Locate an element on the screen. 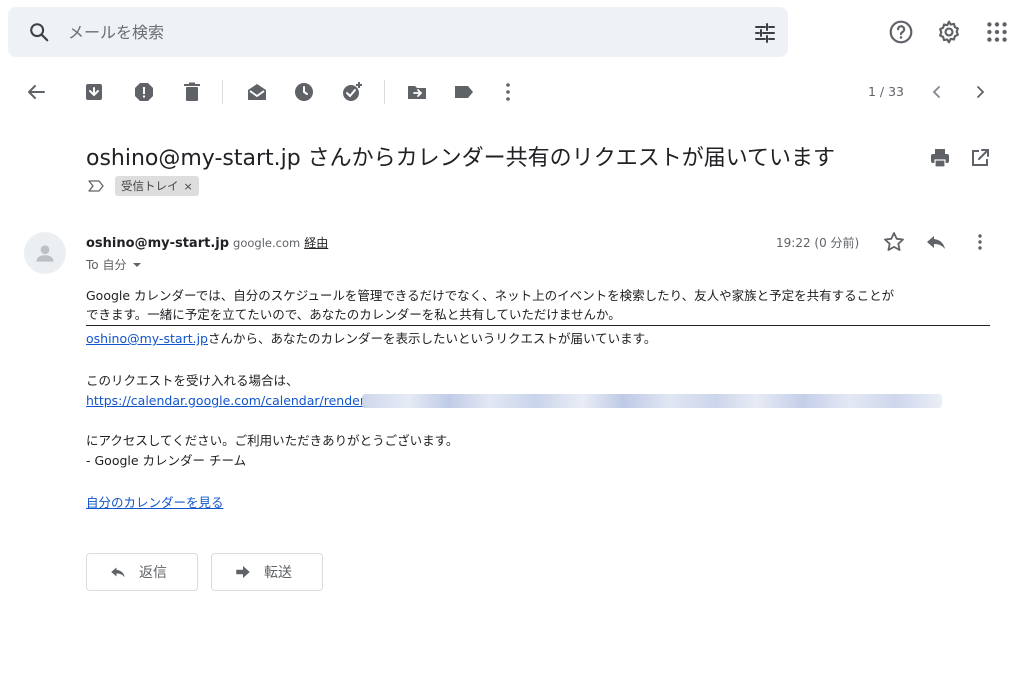 This screenshot has width=1024, height=695. reply-button: 返信 is located at coordinates (142, 572).